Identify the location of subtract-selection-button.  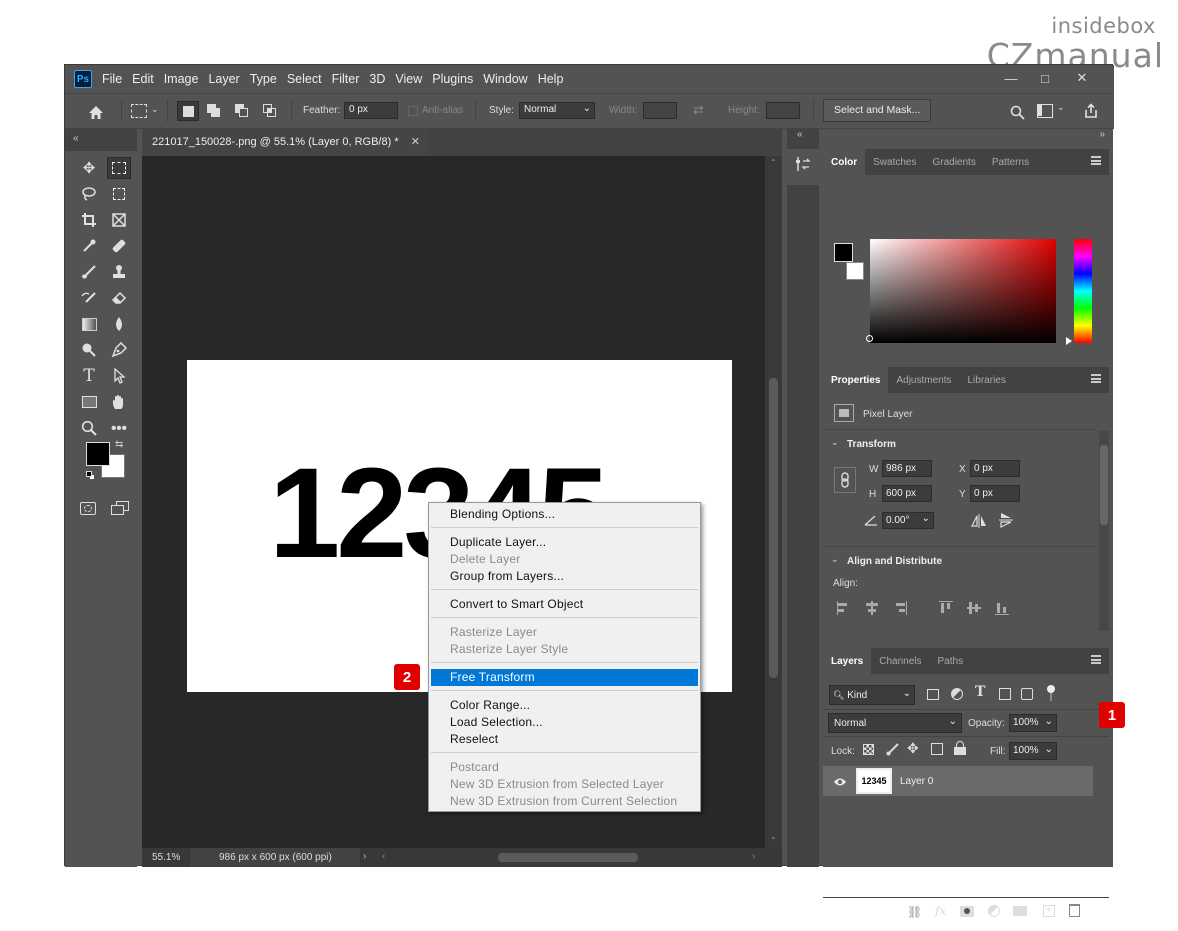
(242, 111).